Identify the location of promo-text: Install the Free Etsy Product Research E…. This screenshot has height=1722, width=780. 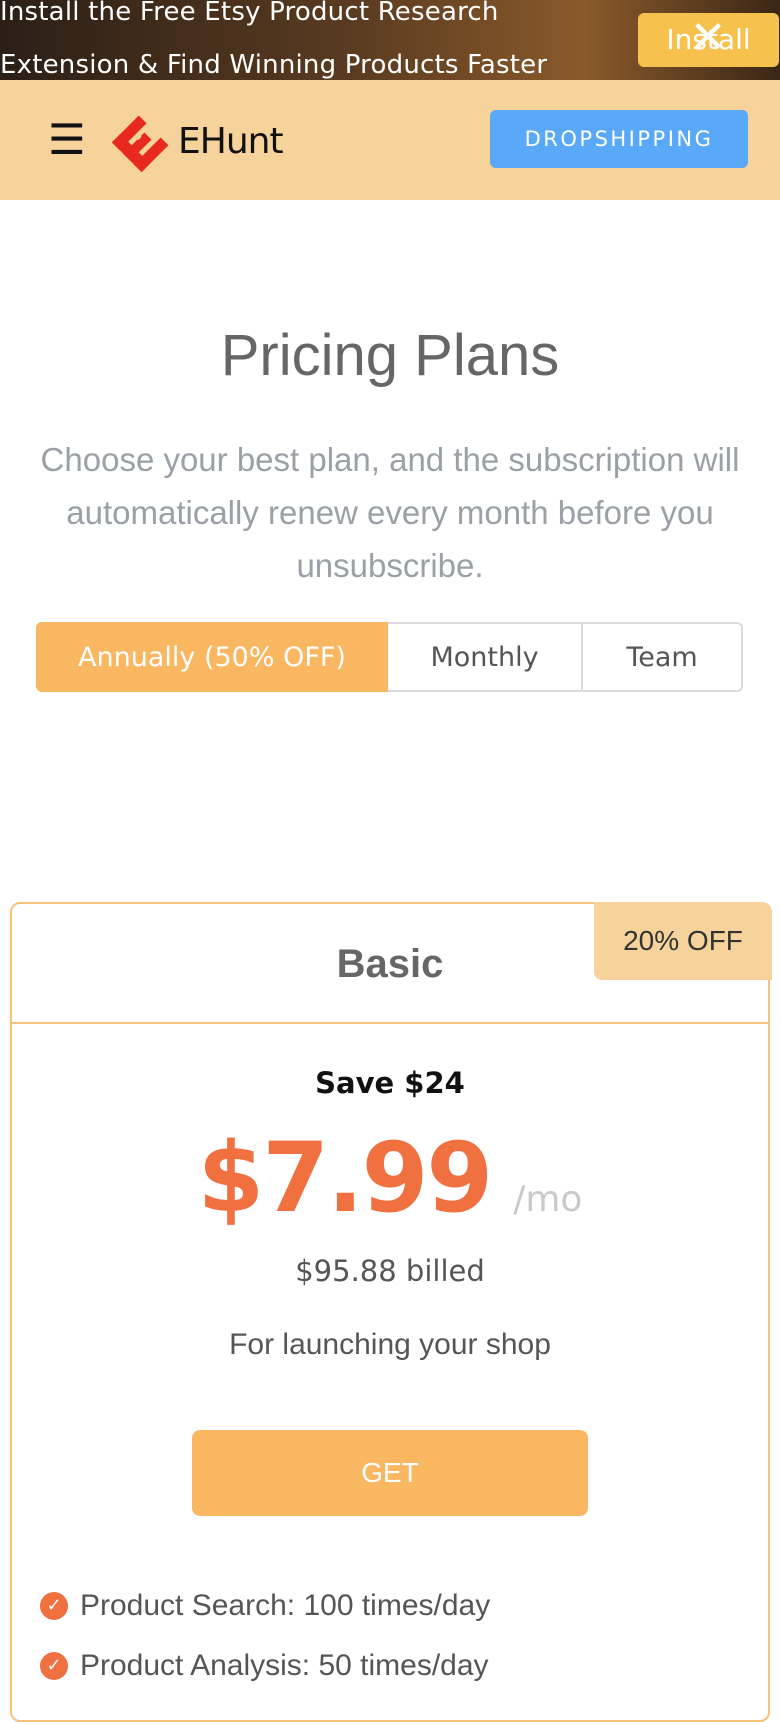
(274, 40).